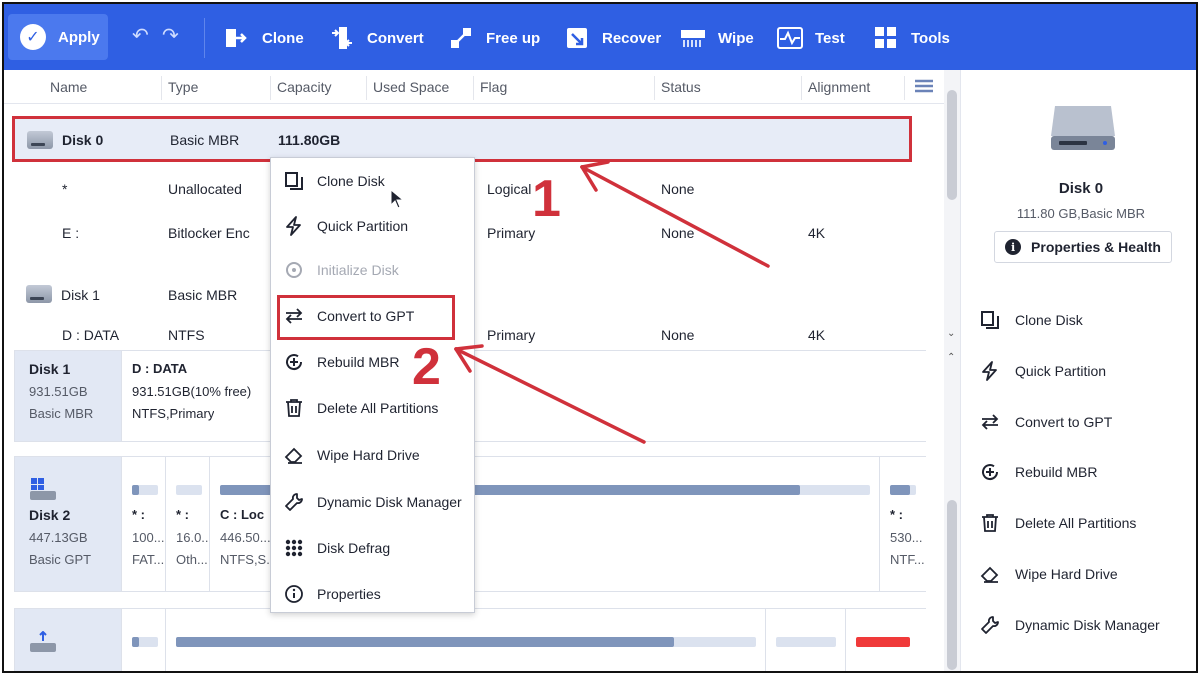  Describe the element at coordinates (1049, 320) in the screenshot. I see `action-label: Clone Disk` at that location.